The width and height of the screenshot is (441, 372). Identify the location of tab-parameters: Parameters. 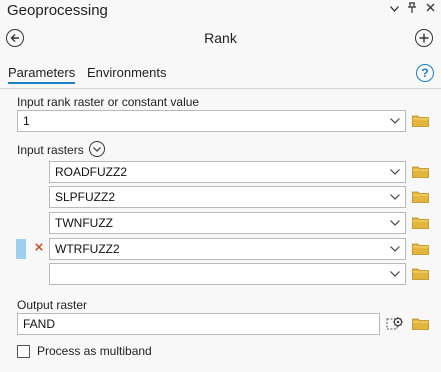
(42, 74).